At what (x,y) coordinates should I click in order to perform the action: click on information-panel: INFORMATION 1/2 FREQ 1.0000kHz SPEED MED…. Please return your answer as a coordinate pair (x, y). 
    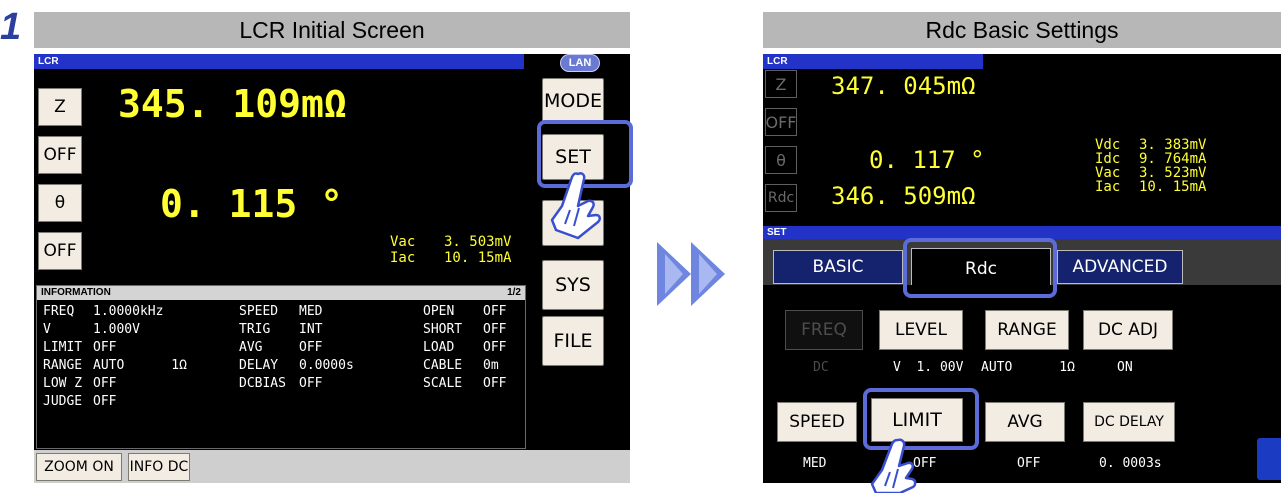
    Looking at the image, I should click on (281, 367).